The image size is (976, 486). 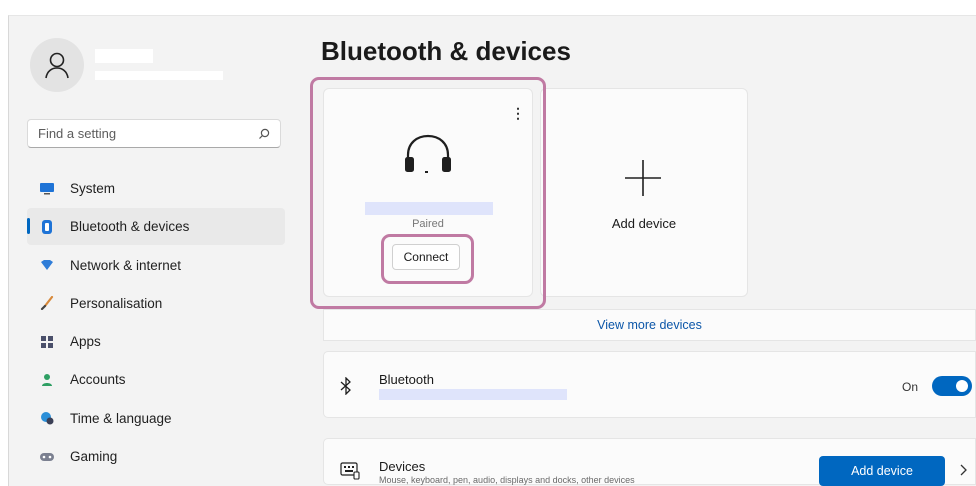 What do you see at coordinates (963, 470) in the screenshot?
I see `chevron-right-icon` at bounding box center [963, 470].